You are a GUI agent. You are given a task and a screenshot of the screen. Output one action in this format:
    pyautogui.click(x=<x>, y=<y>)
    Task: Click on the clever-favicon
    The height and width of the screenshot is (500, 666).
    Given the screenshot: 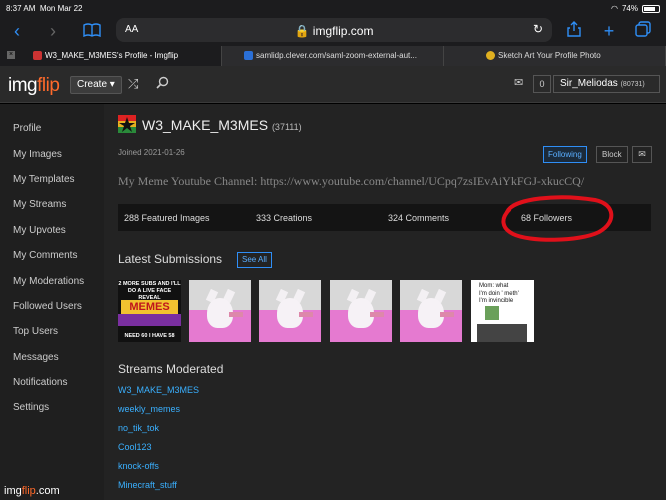 What is the action you would take?
    pyautogui.click(x=248, y=56)
    